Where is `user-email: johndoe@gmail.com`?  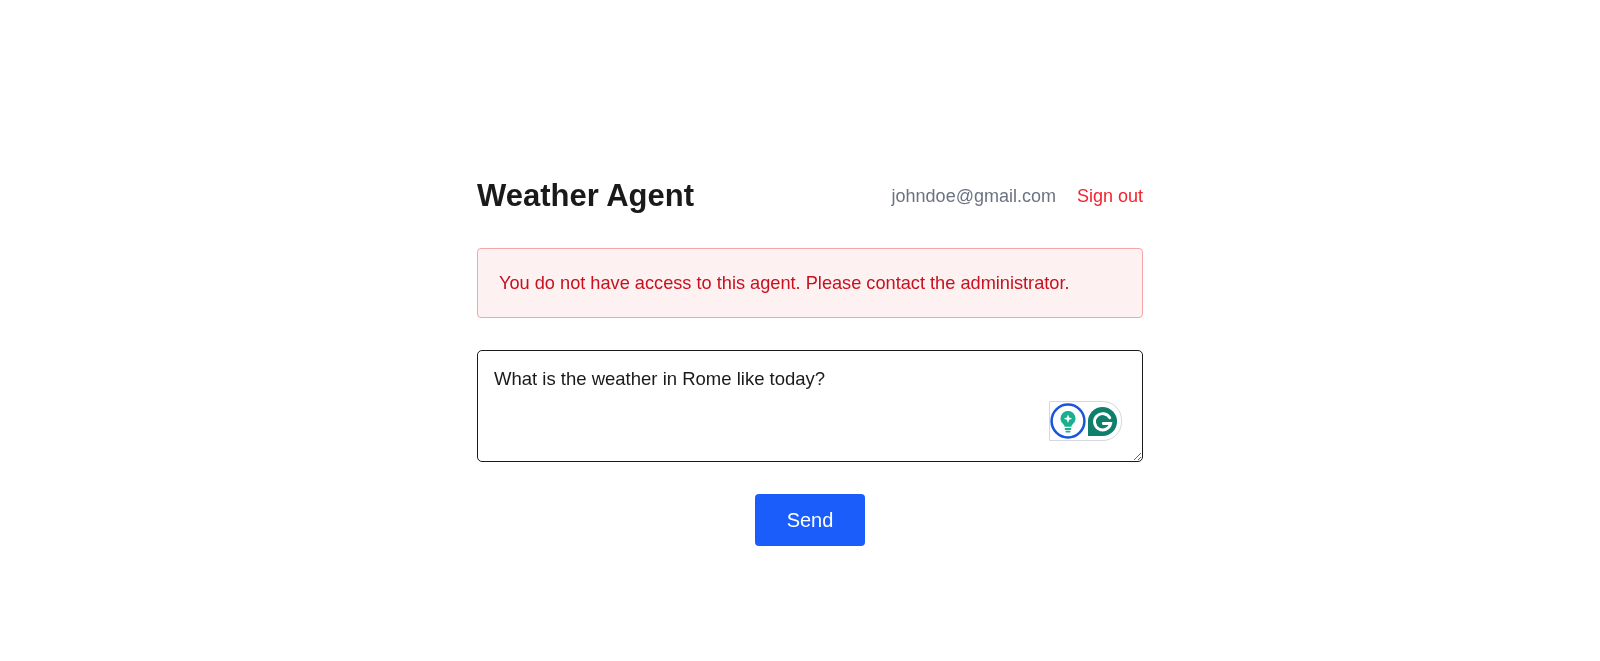
user-email: johndoe@gmail.com is located at coordinates (973, 196).